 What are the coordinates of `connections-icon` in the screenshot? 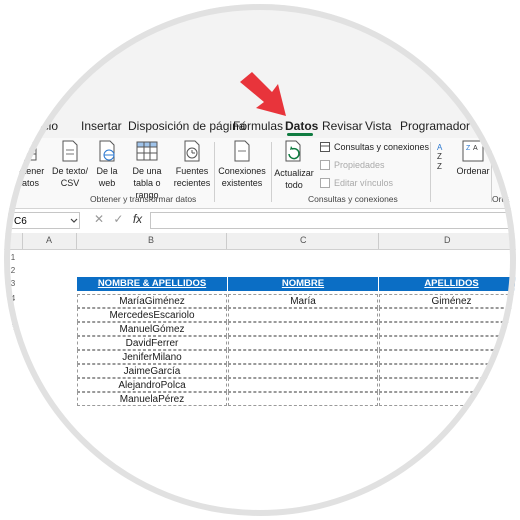 It's located at (242, 151).